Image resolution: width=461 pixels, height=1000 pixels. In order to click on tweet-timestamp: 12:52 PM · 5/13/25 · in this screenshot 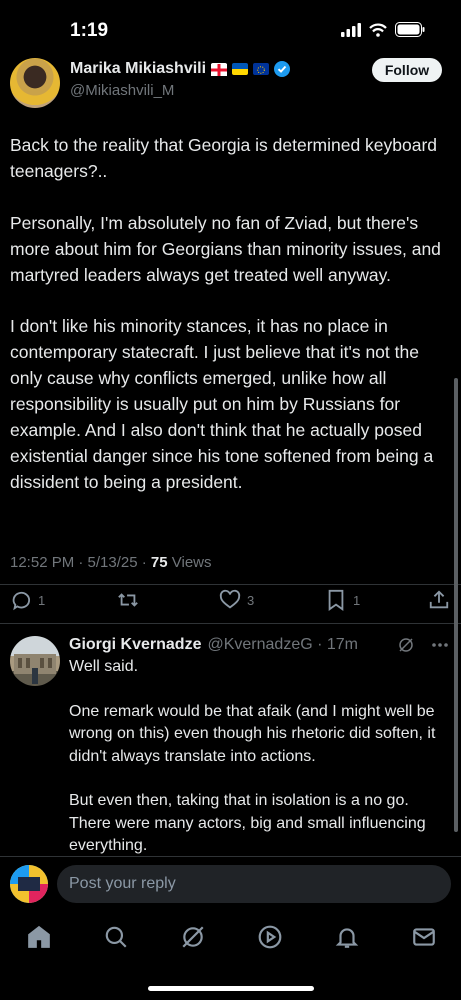, I will do `click(80, 562)`.